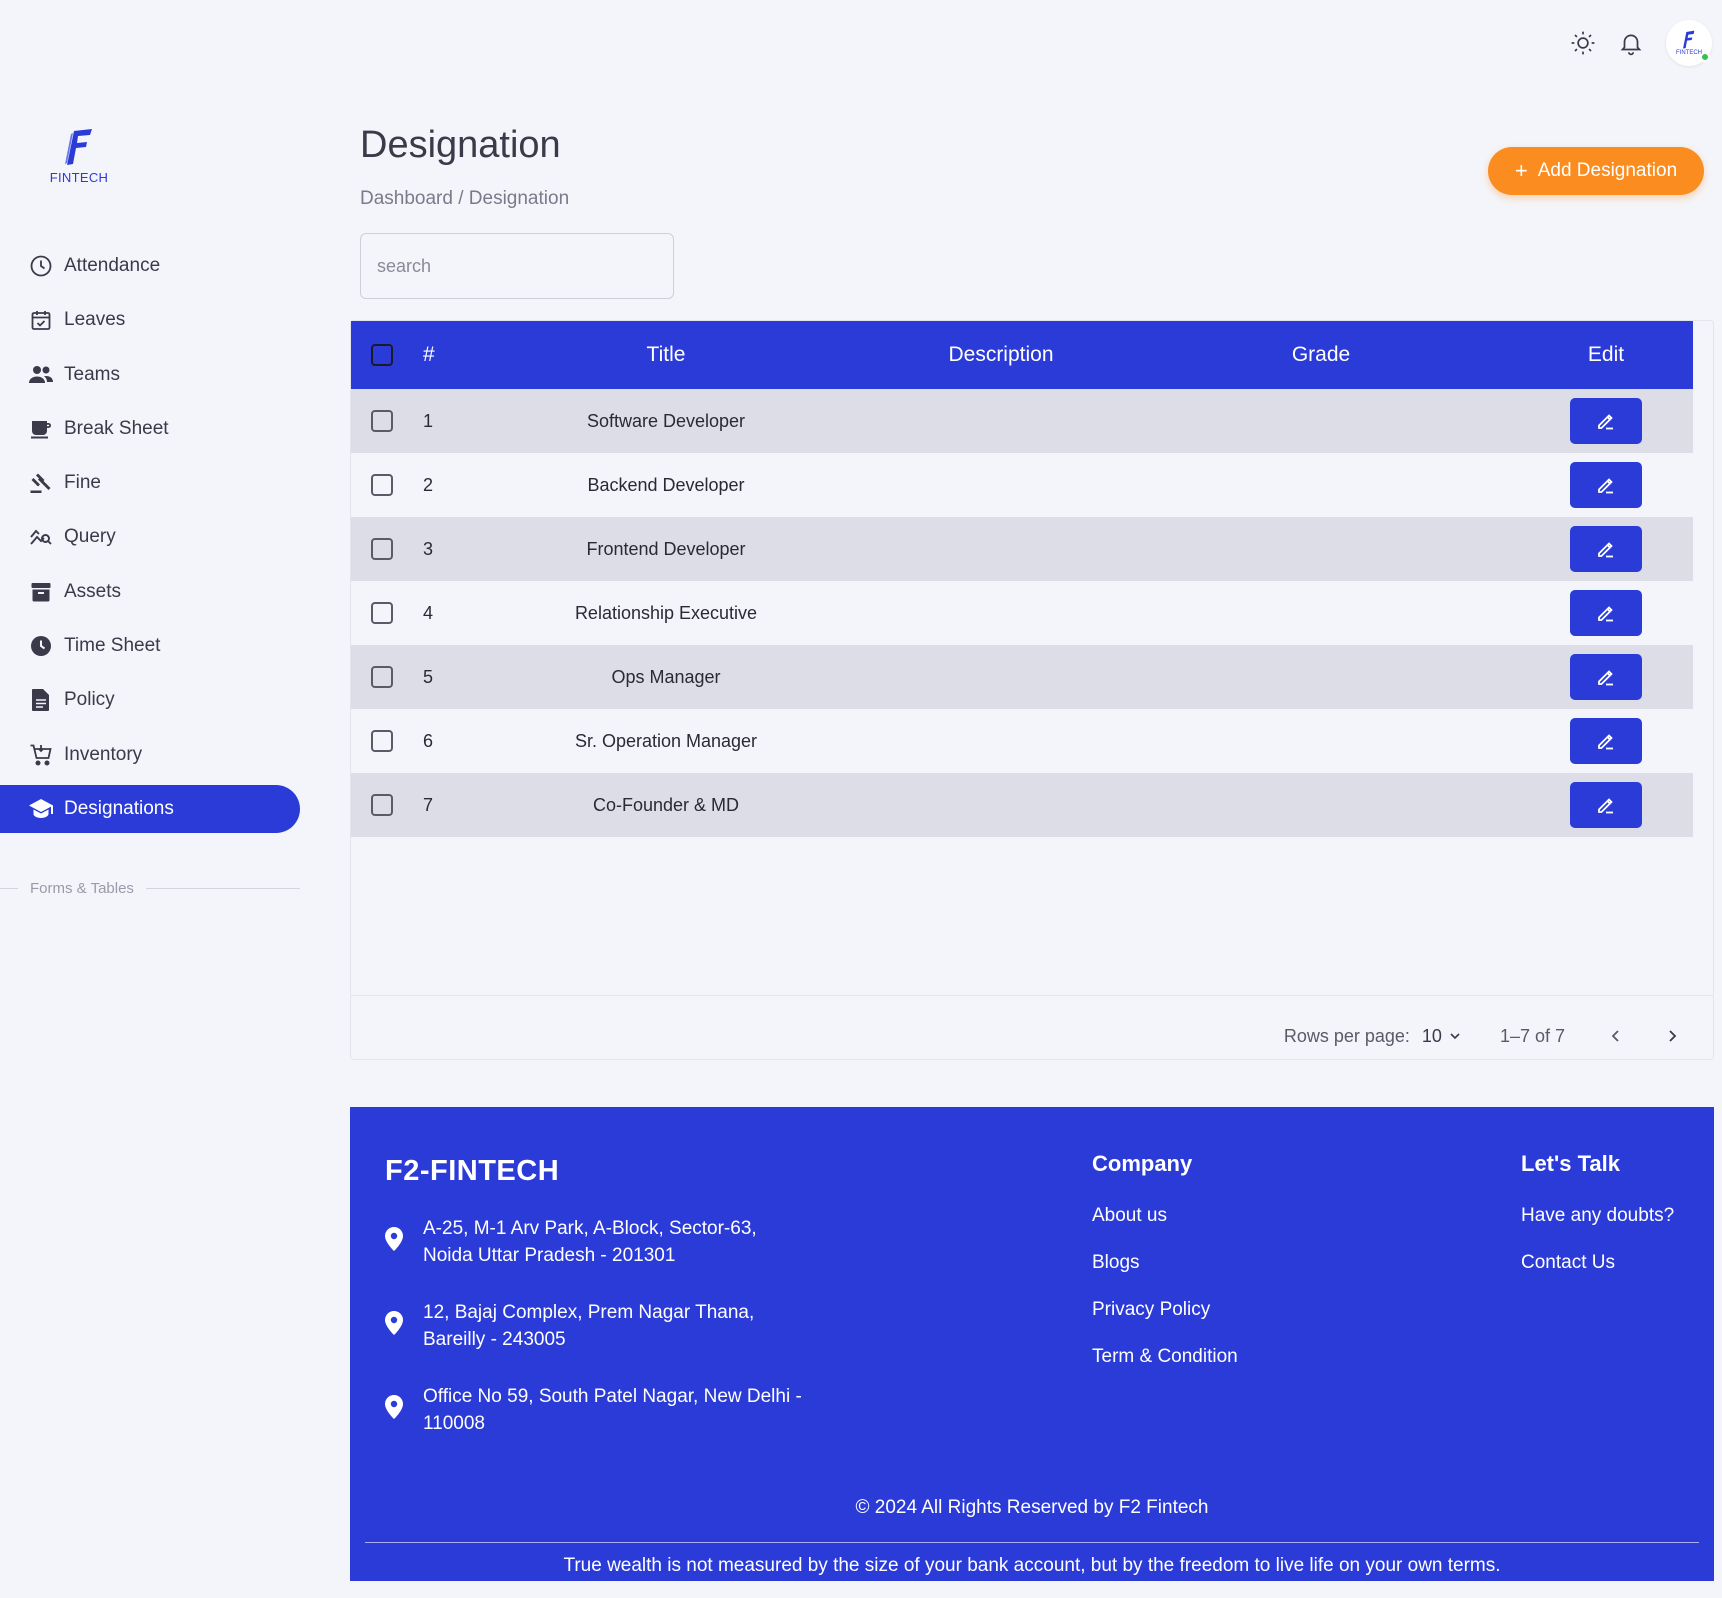  I want to click on footer-link-about: About us, so click(1129, 1216).